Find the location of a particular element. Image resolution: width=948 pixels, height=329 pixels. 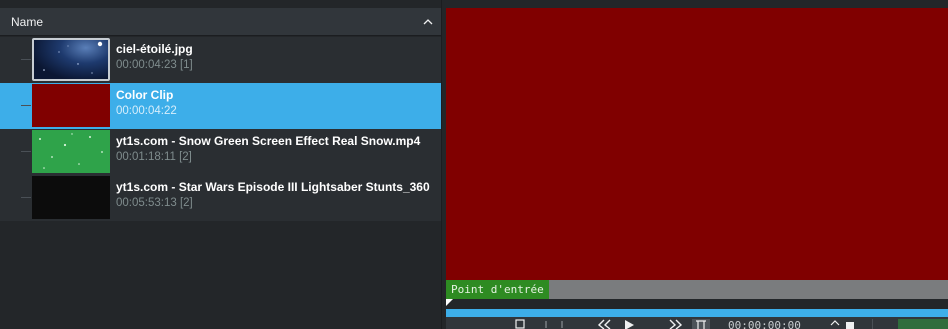

clip-name: Color Clip is located at coordinates (145, 95).